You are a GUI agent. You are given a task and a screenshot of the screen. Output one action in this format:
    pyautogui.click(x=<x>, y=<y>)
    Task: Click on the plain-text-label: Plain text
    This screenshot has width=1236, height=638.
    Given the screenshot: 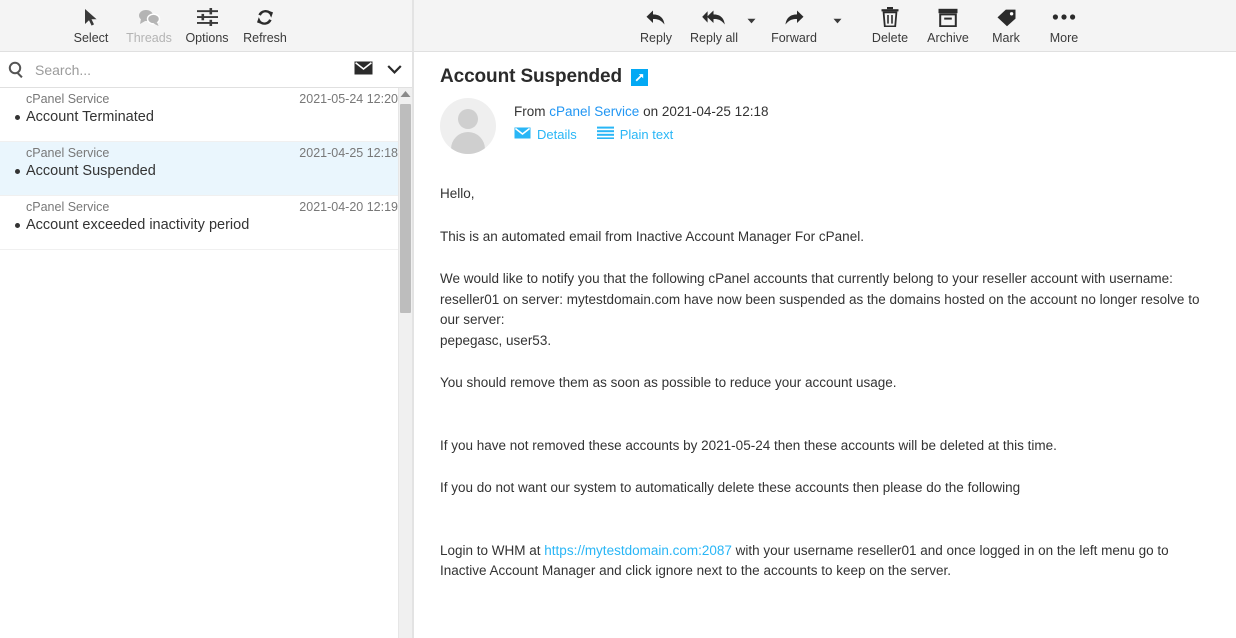 What is the action you would take?
    pyautogui.click(x=646, y=134)
    